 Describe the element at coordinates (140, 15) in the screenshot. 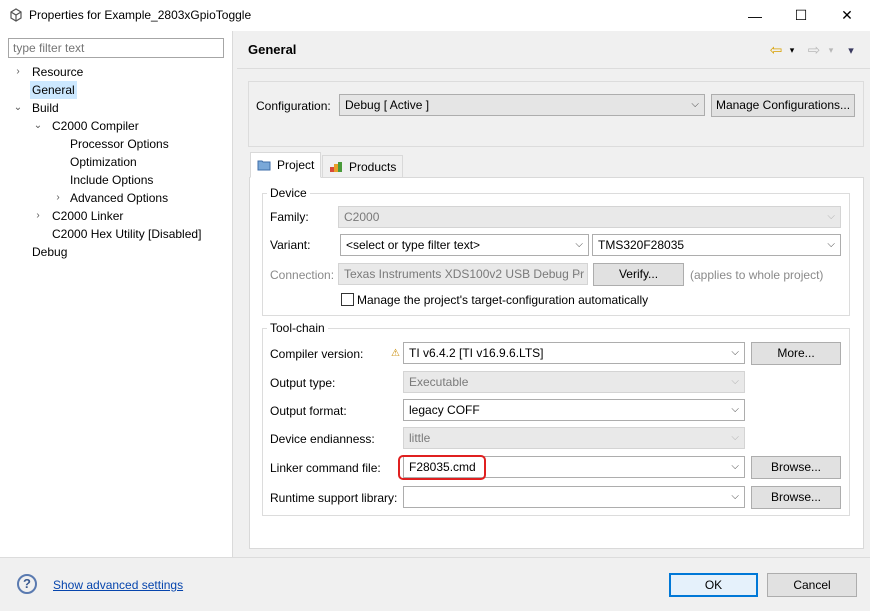

I see `window-title: Properties for Example_2803xGpioToggle` at that location.